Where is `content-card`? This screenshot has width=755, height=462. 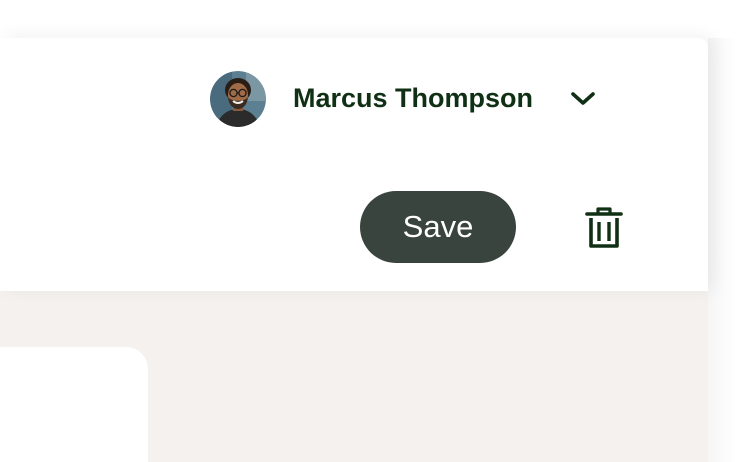
content-card is located at coordinates (74, 404).